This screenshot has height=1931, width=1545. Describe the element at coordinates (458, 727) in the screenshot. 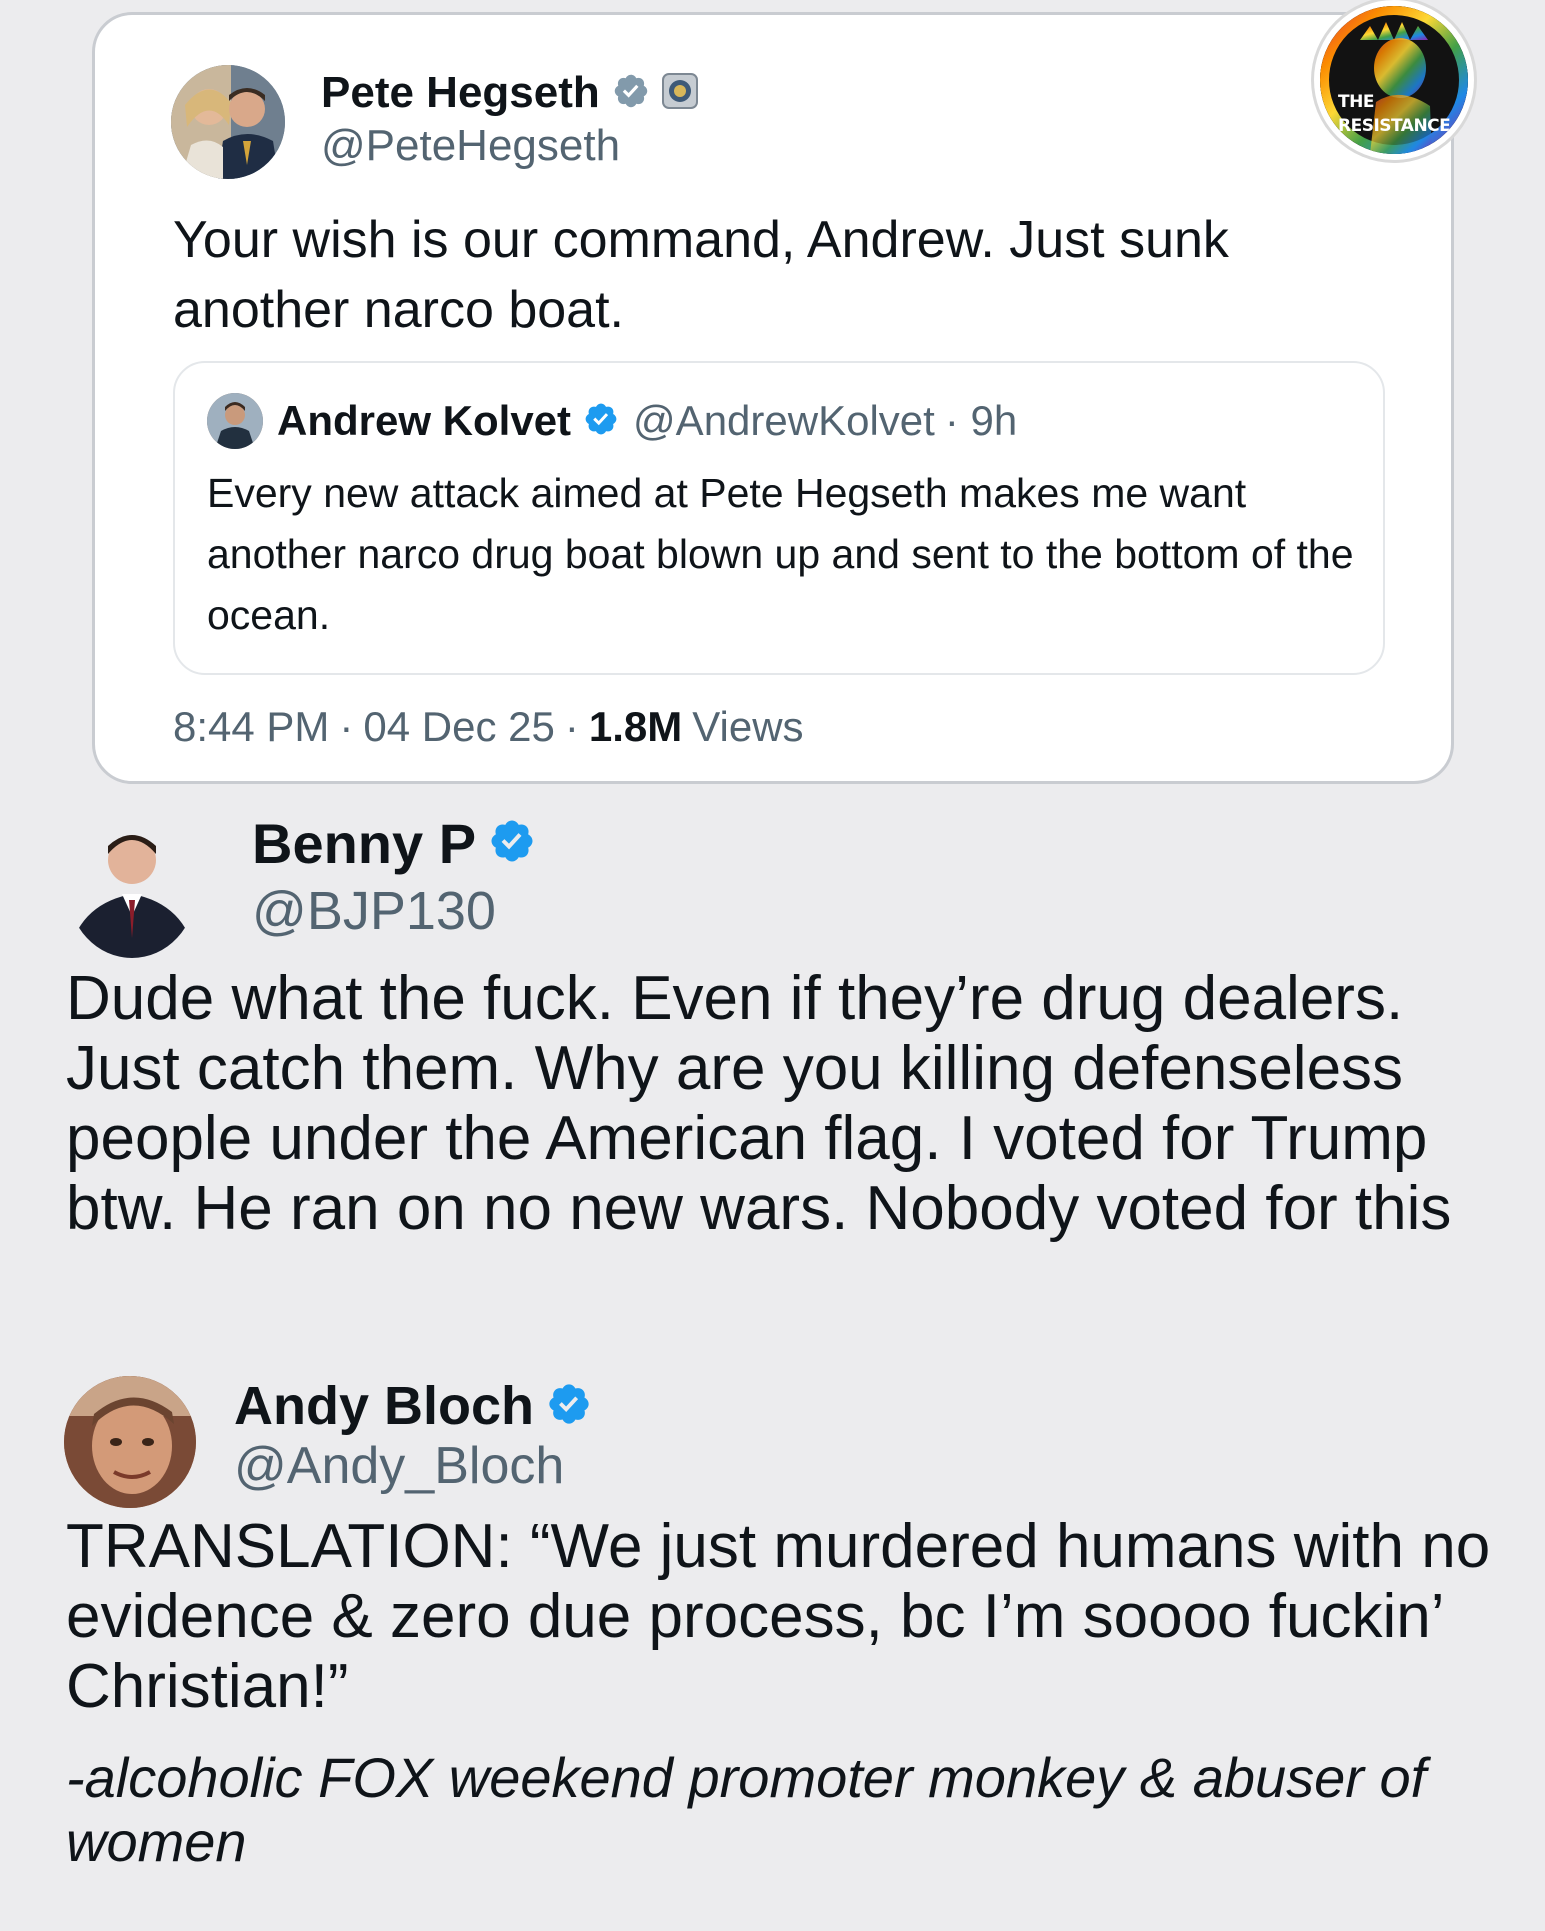

I see `tweet-date: 04 Dec 25` at that location.